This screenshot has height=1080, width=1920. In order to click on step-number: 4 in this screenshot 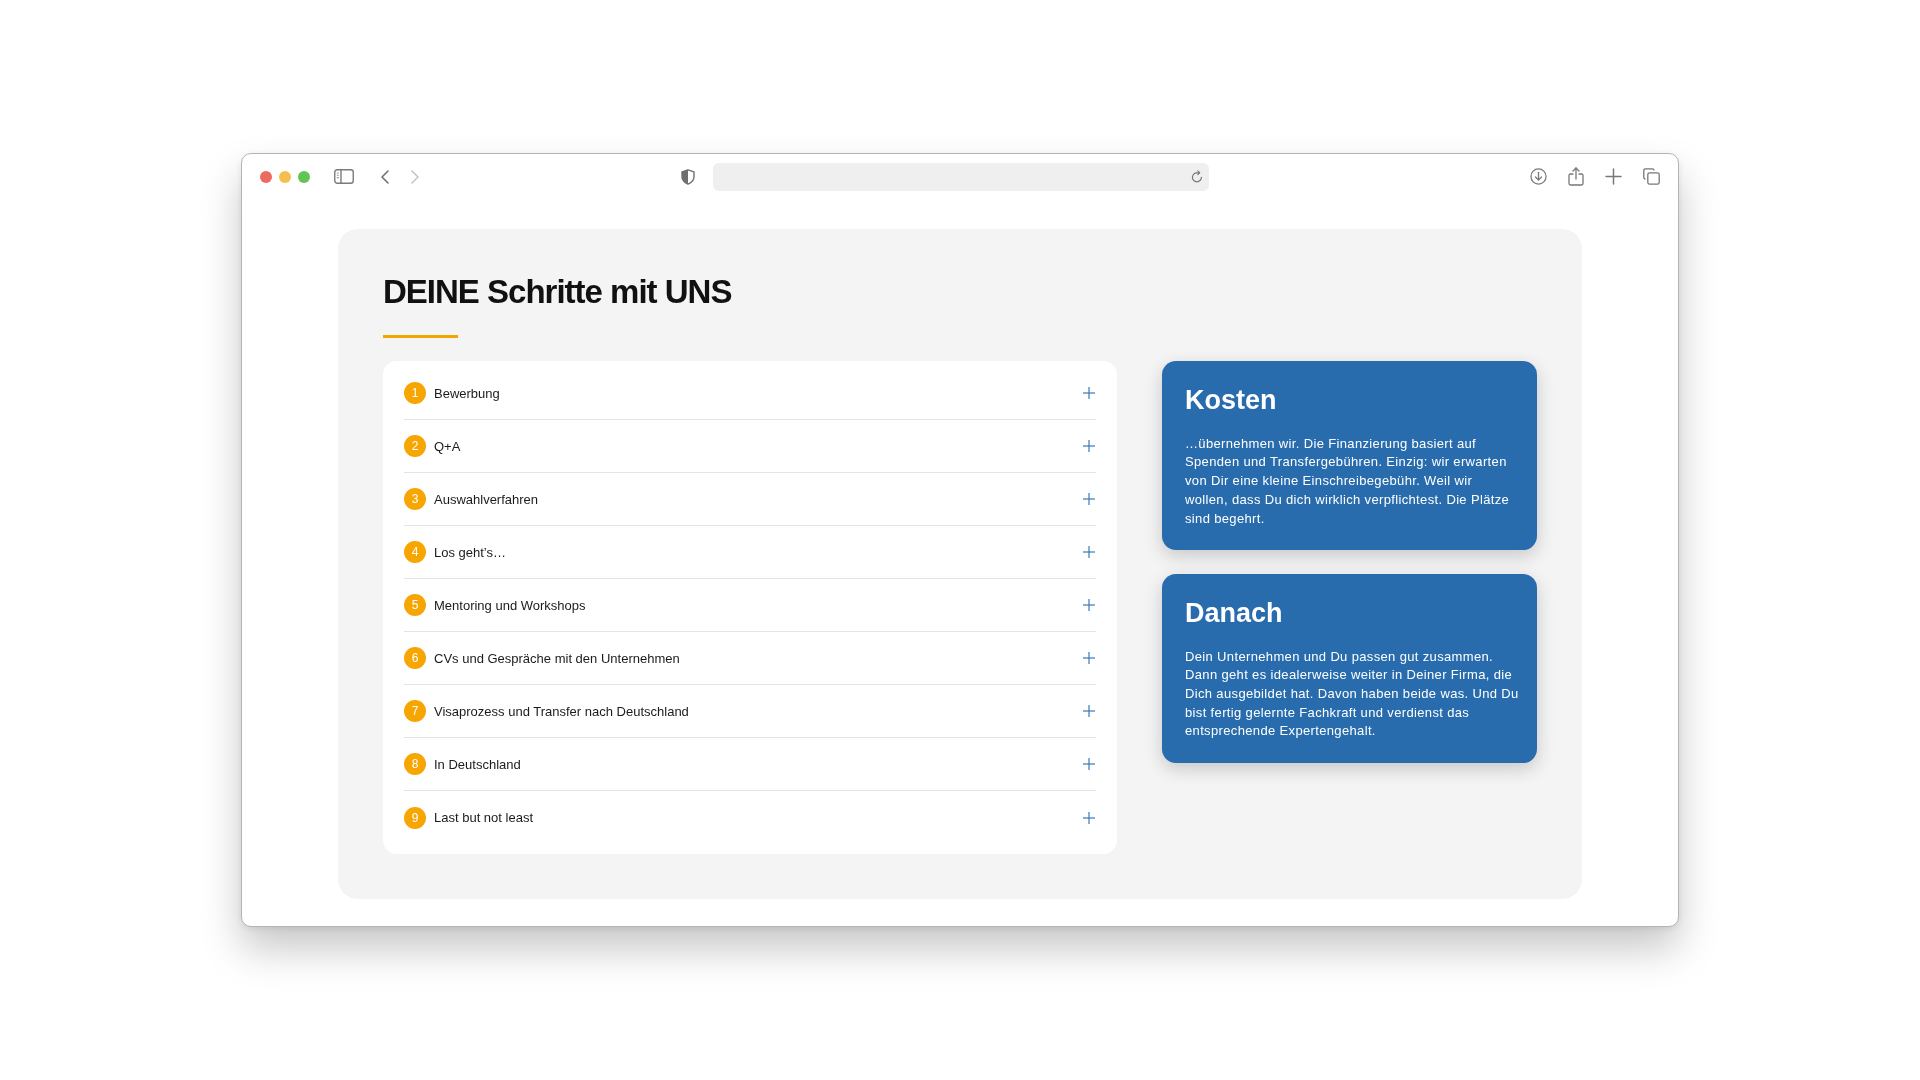, I will do `click(415, 552)`.